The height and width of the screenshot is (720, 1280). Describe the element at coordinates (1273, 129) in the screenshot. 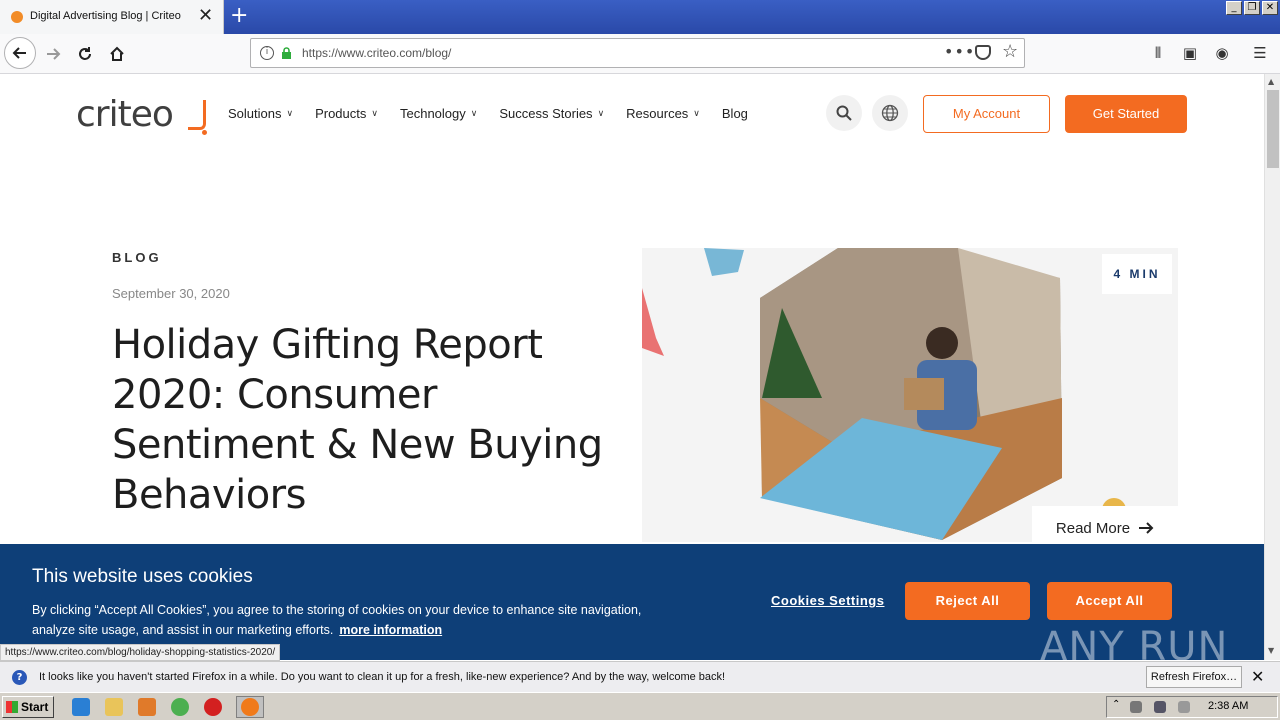

I see `scrollbar-thumb` at that location.